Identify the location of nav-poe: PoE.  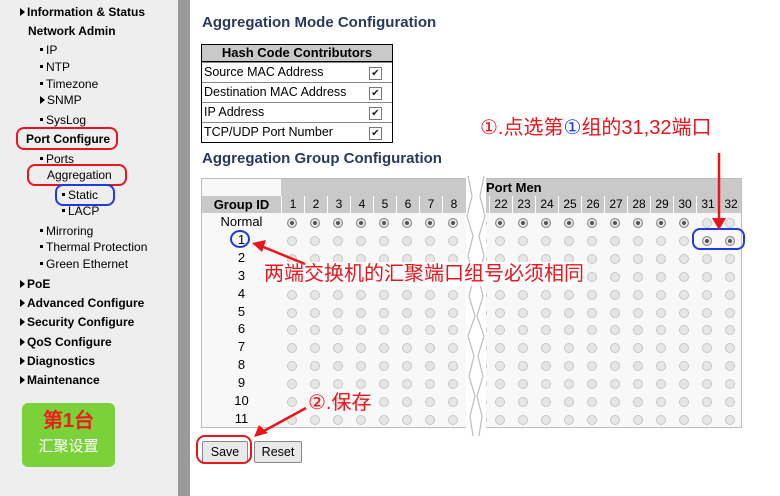
(35, 284).